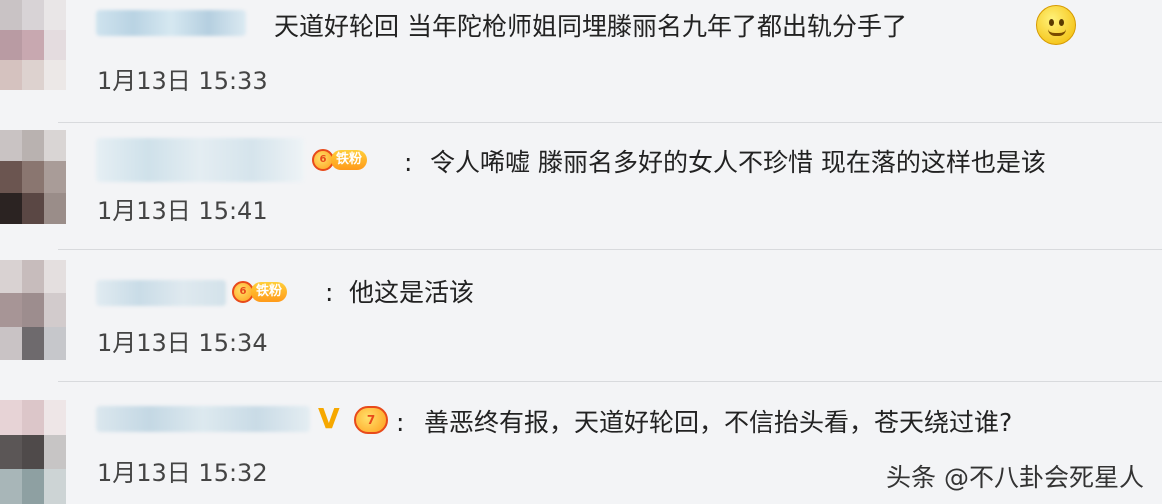 The image size is (1162, 504). Describe the element at coordinates (718, 422) in the screenshot. I see `comment-text: 善恶终有报，天道好轮回，不信抬头看，苍天绕过谁?` at that location.